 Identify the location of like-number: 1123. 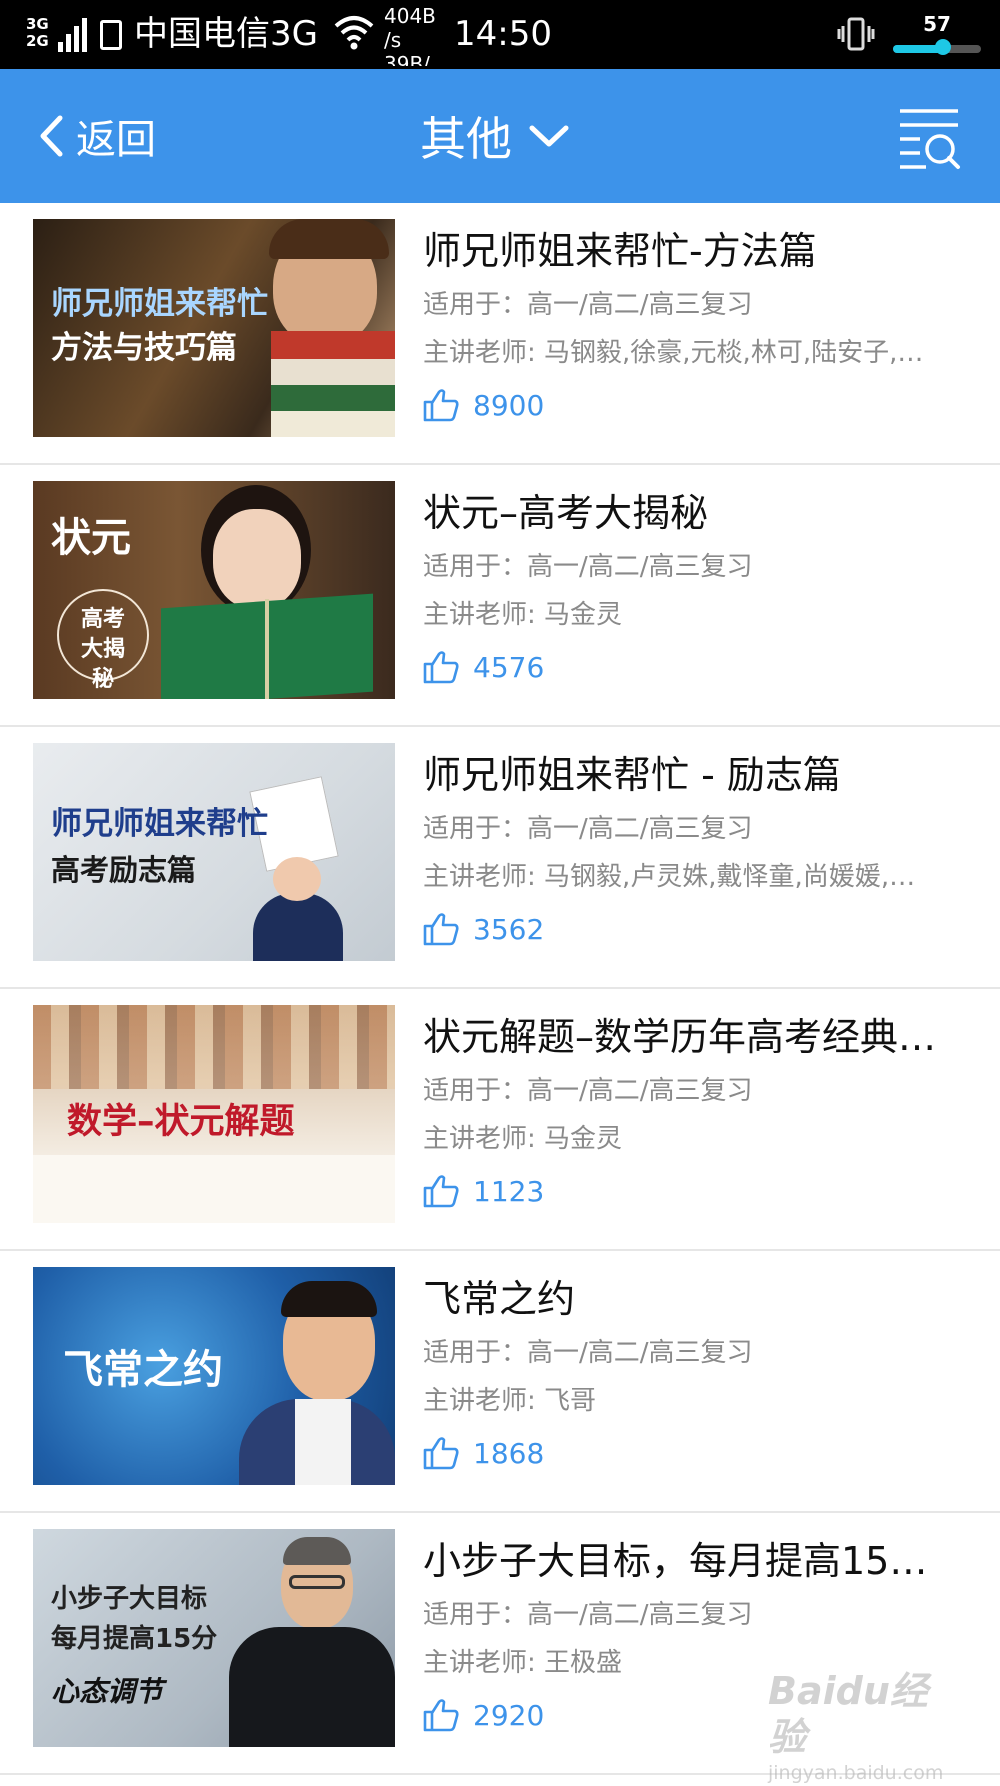
(509, 1191).